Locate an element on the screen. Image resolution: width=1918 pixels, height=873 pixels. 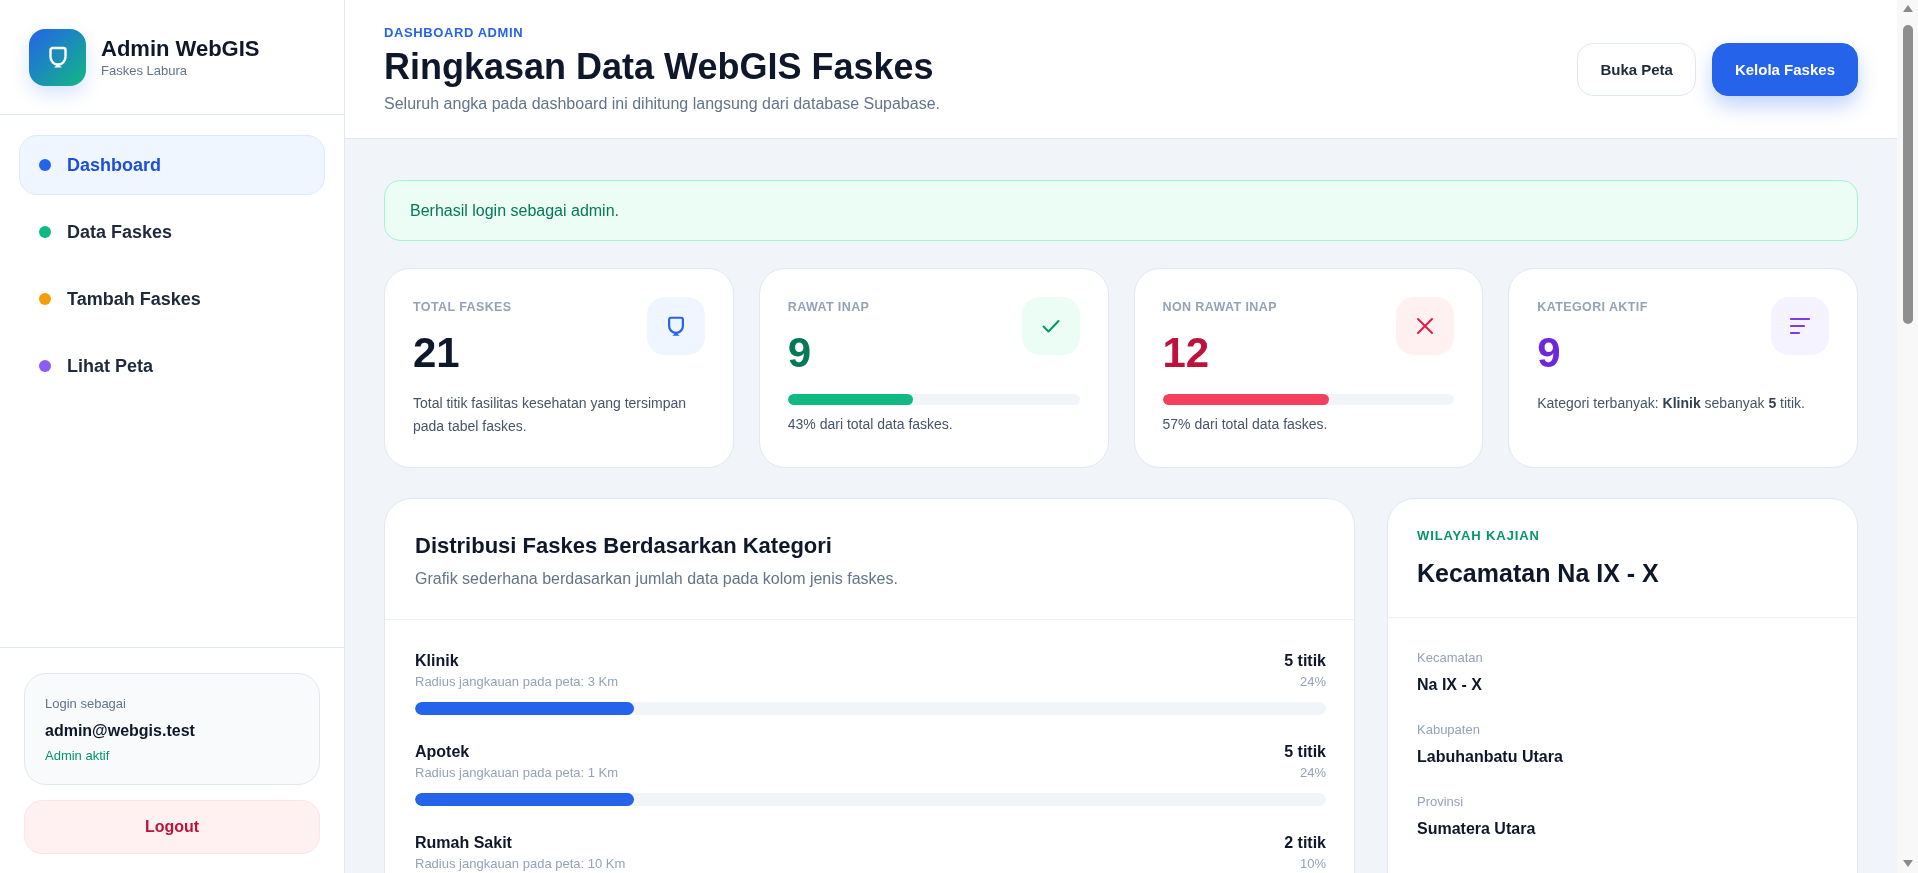
login-caption: Login sebagai is located at coordinates (86, 704).